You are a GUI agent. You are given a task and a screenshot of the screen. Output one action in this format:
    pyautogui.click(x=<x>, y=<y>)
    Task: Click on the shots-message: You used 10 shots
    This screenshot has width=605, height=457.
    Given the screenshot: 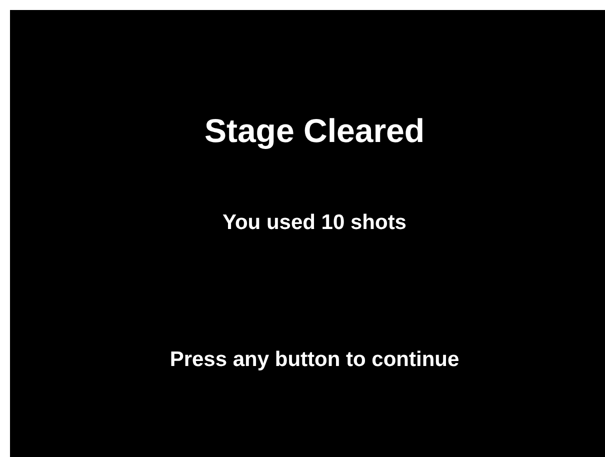 What is the action you would take?
    pyautogui.click(x=314, y=223)
    